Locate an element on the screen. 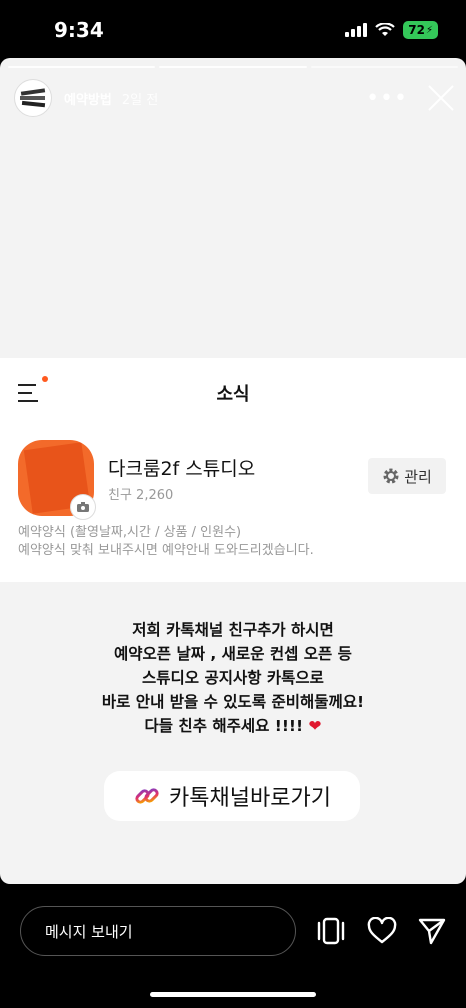 The width and height of the screenshot is (466, 1008). battery-indicator: 72 ⚡ is located at coordinates (420, 30).